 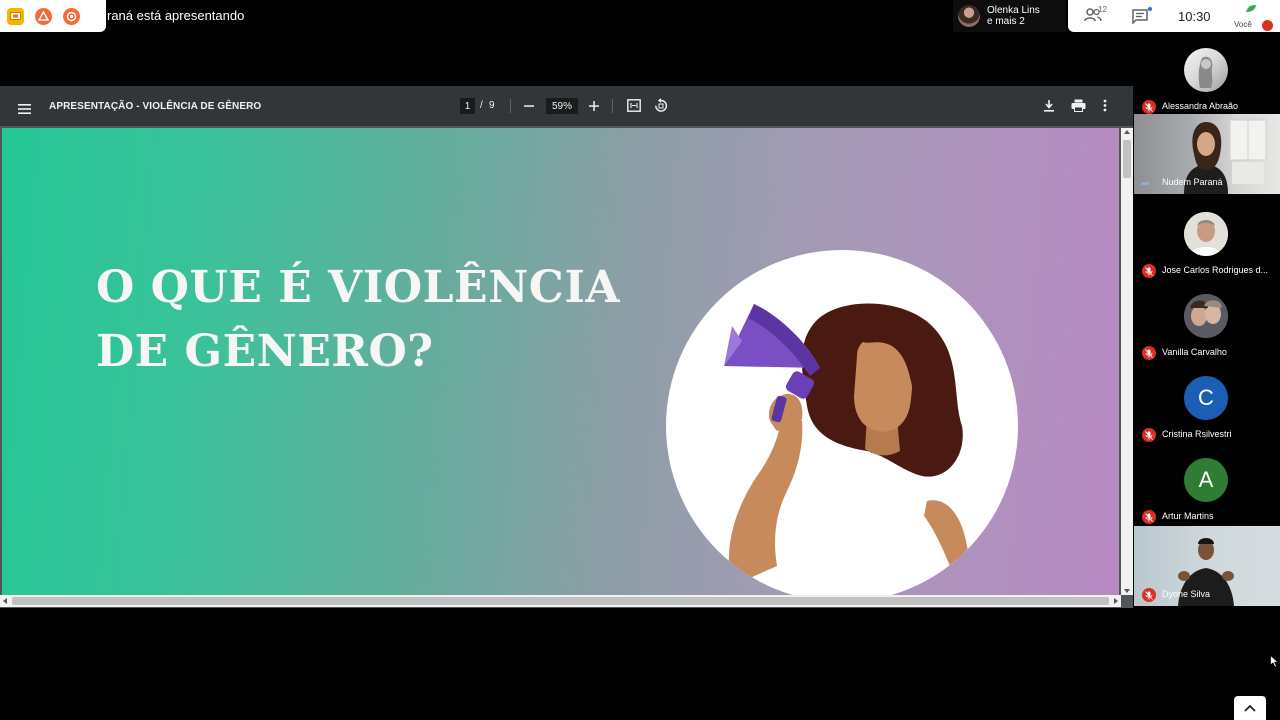 I want to click on audio-activity-icon: •••, so click(x=1145, y=184).